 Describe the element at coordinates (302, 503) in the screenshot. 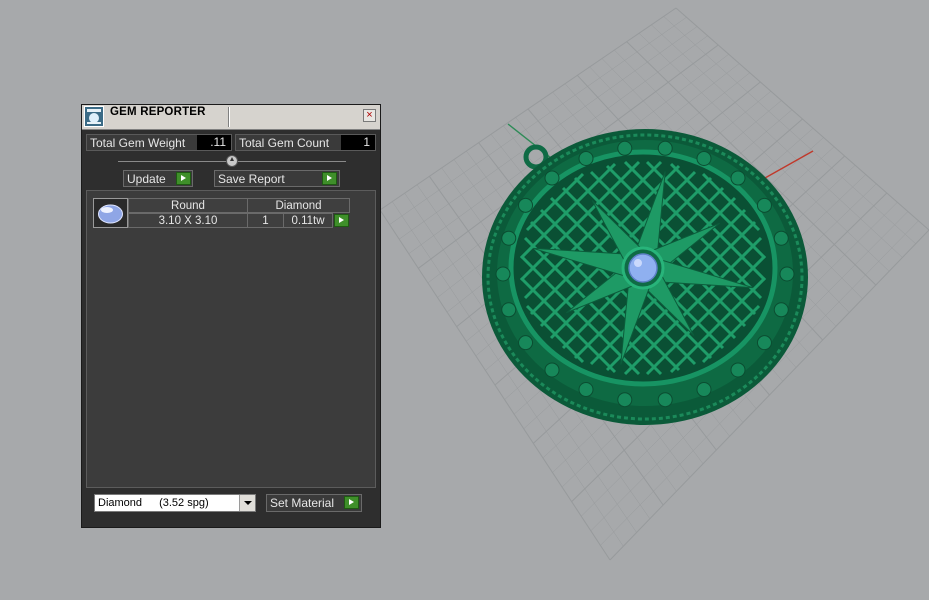

I see `set-material-button-label: Set Material` at that location.